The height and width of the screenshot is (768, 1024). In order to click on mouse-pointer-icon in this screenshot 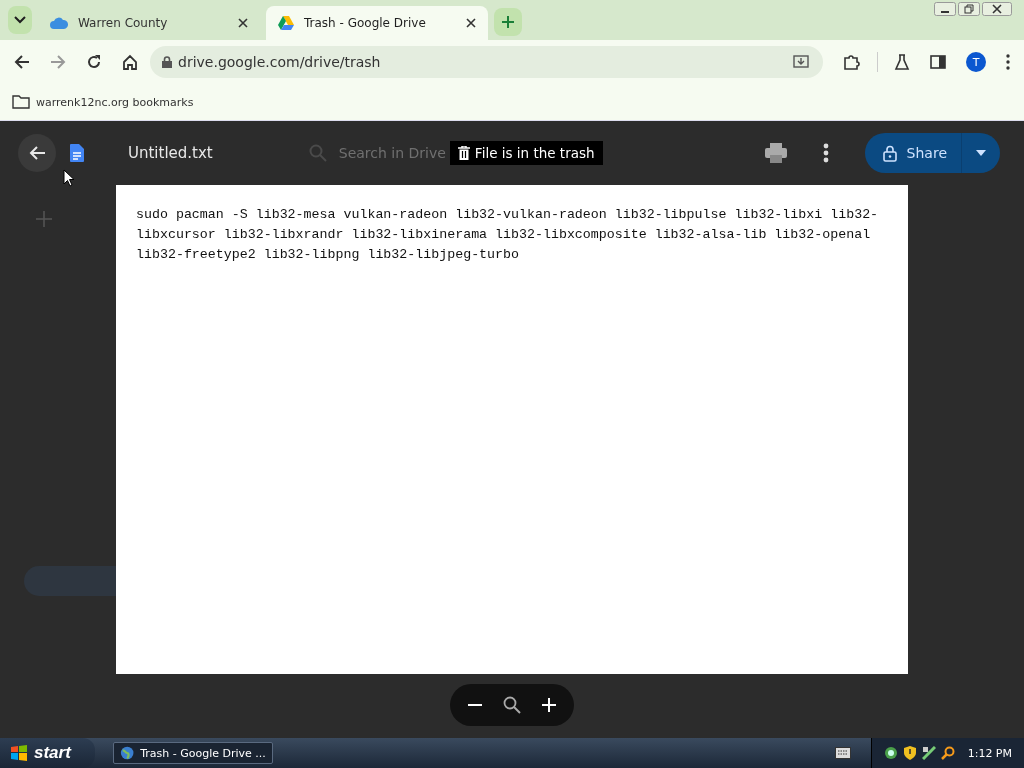, I will do `click(69, 178)`.